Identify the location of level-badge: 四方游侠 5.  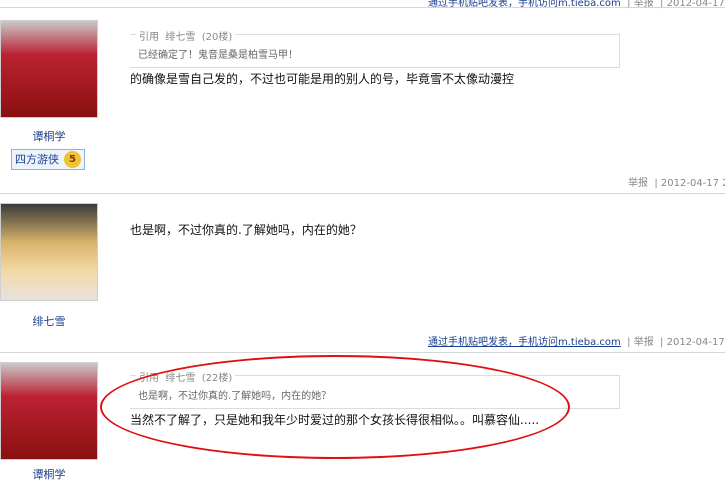
(48, 159).